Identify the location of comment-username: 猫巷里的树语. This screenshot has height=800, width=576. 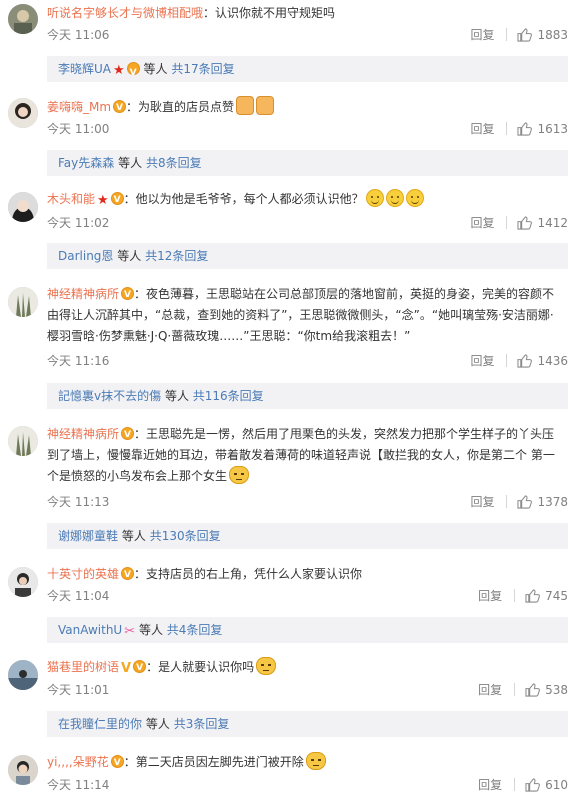
(83, 667).